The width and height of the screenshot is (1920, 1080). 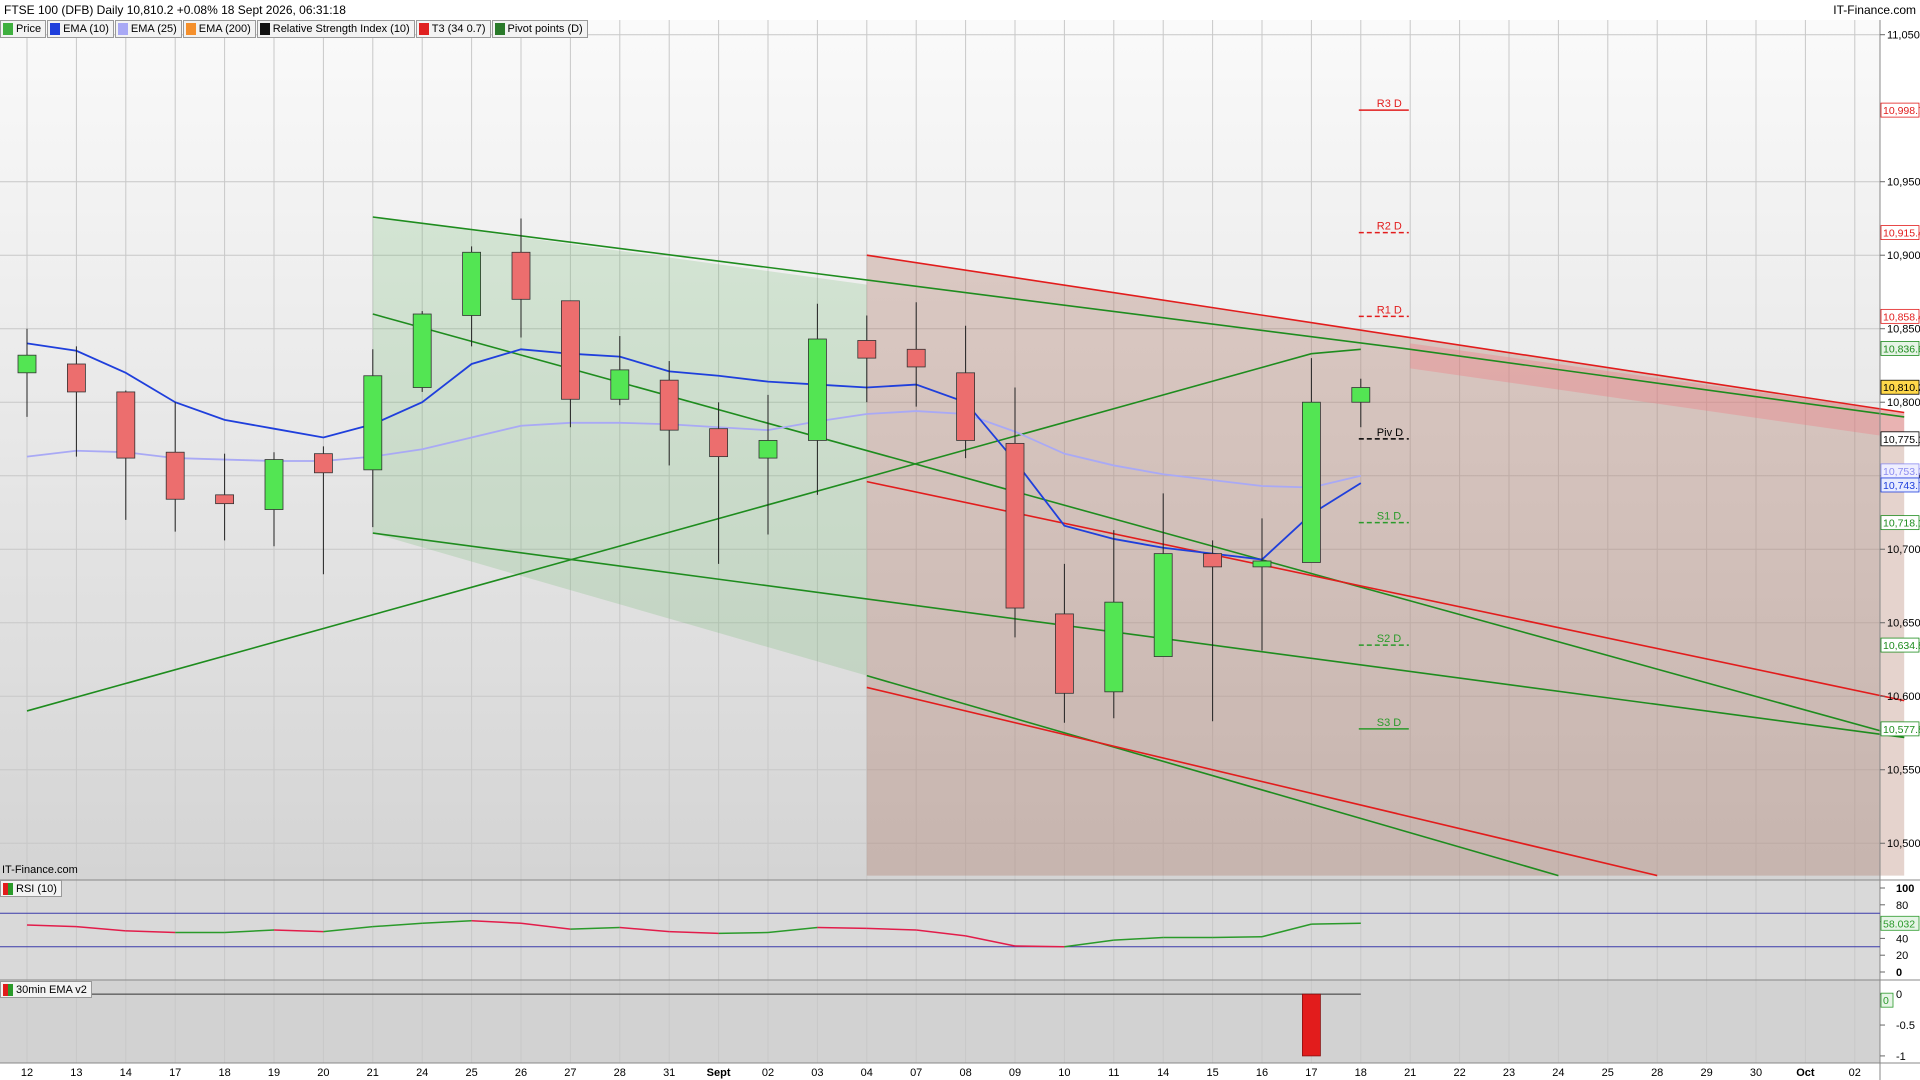 I want to click on legend-label: EMA (25), so click(x=153, y=29).